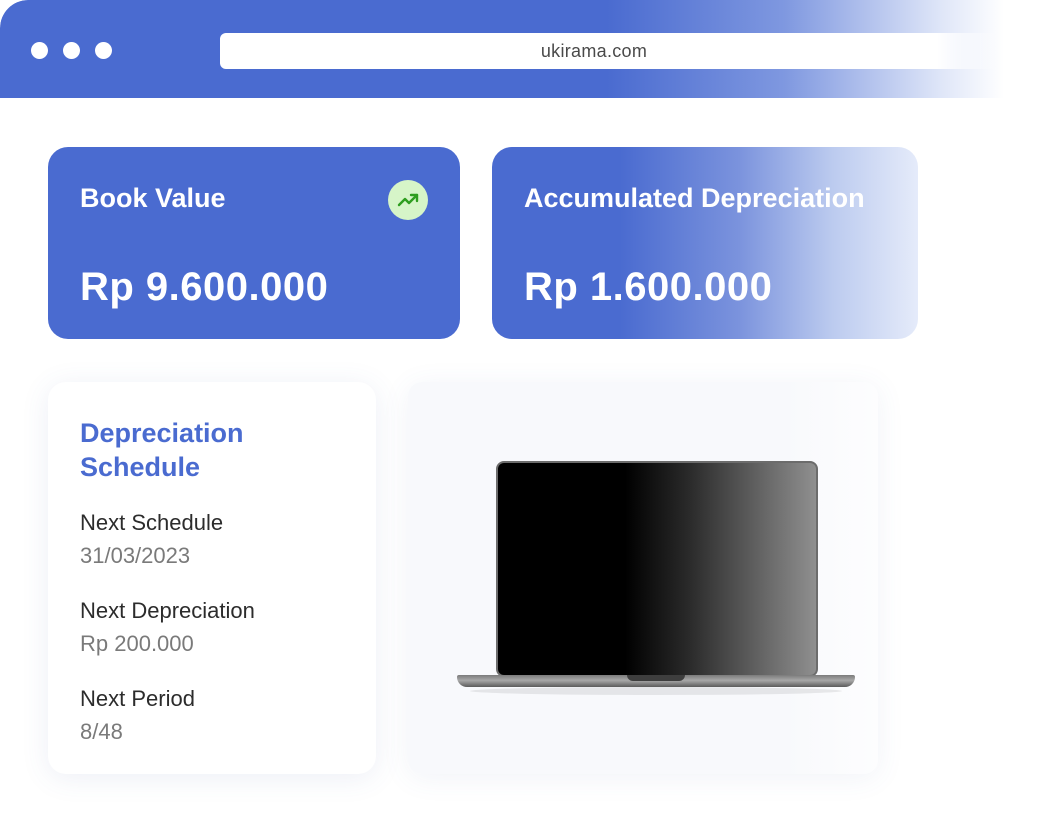 The image size is (1046, 813). Describe the element at coordinates (153, 198) in the screenshot. I see `book-value-title: Book Value` at that location.